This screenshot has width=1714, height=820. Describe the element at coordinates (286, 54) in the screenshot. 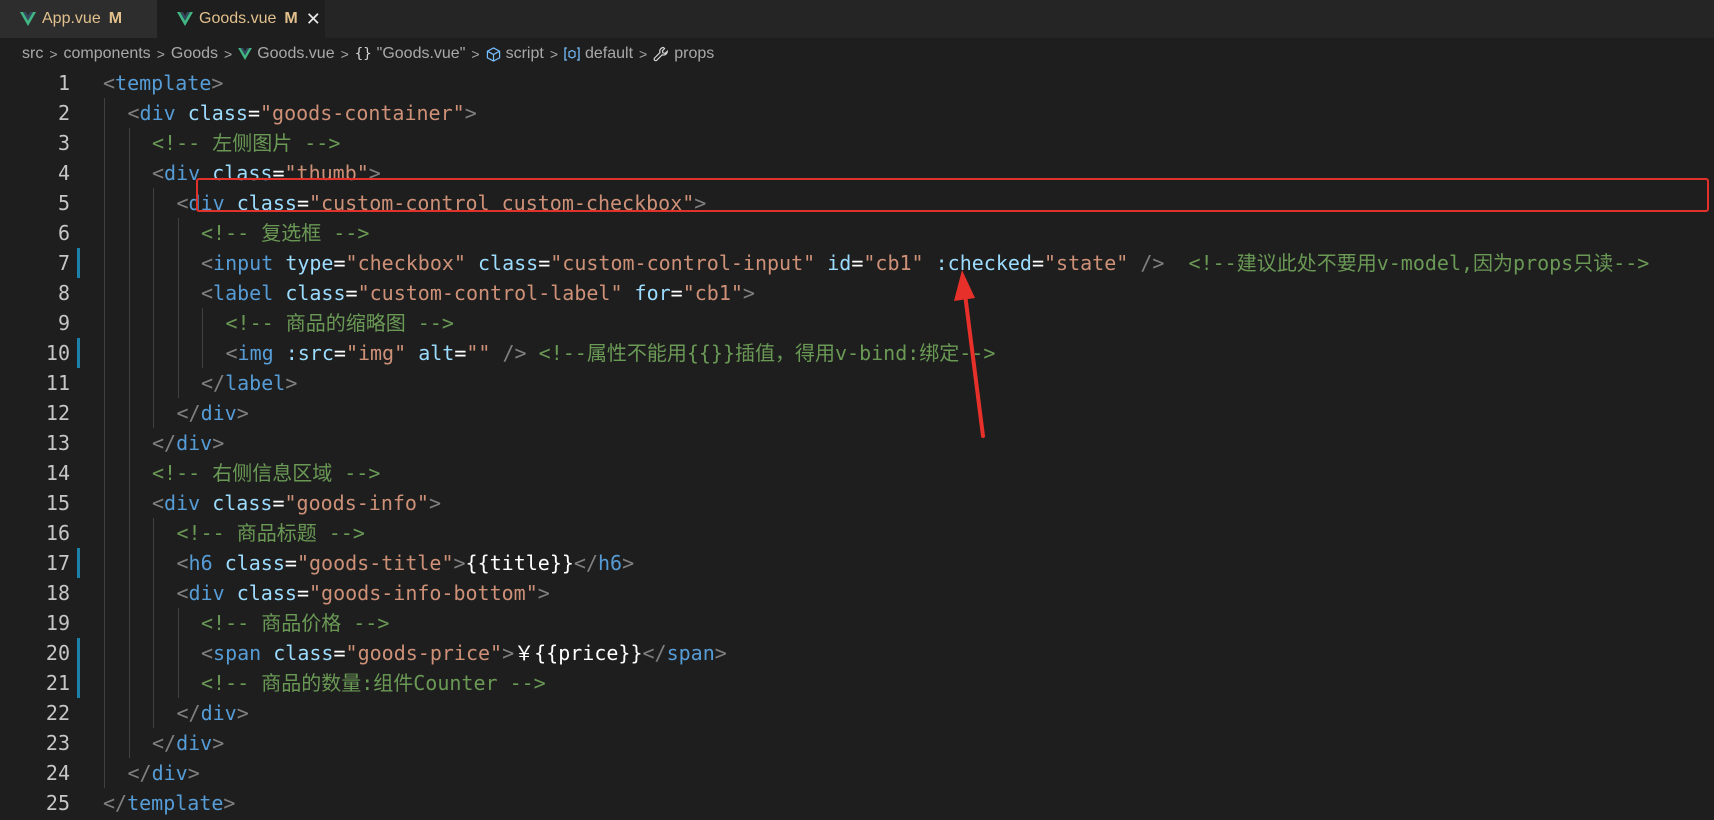

I see `breadcrumb-item-goods-file: Goods.vue` at that location.